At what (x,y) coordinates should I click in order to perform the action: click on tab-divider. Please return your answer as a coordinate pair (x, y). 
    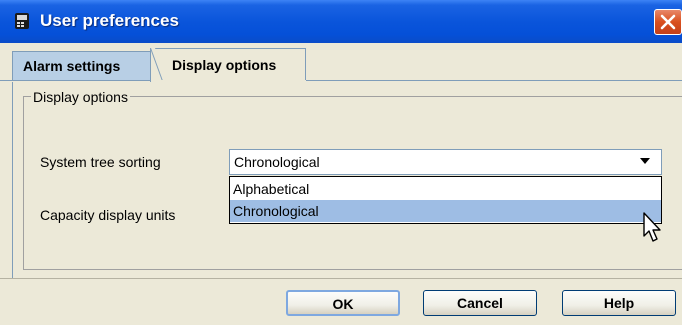
    Looking at the image, I should click on (341, 80).